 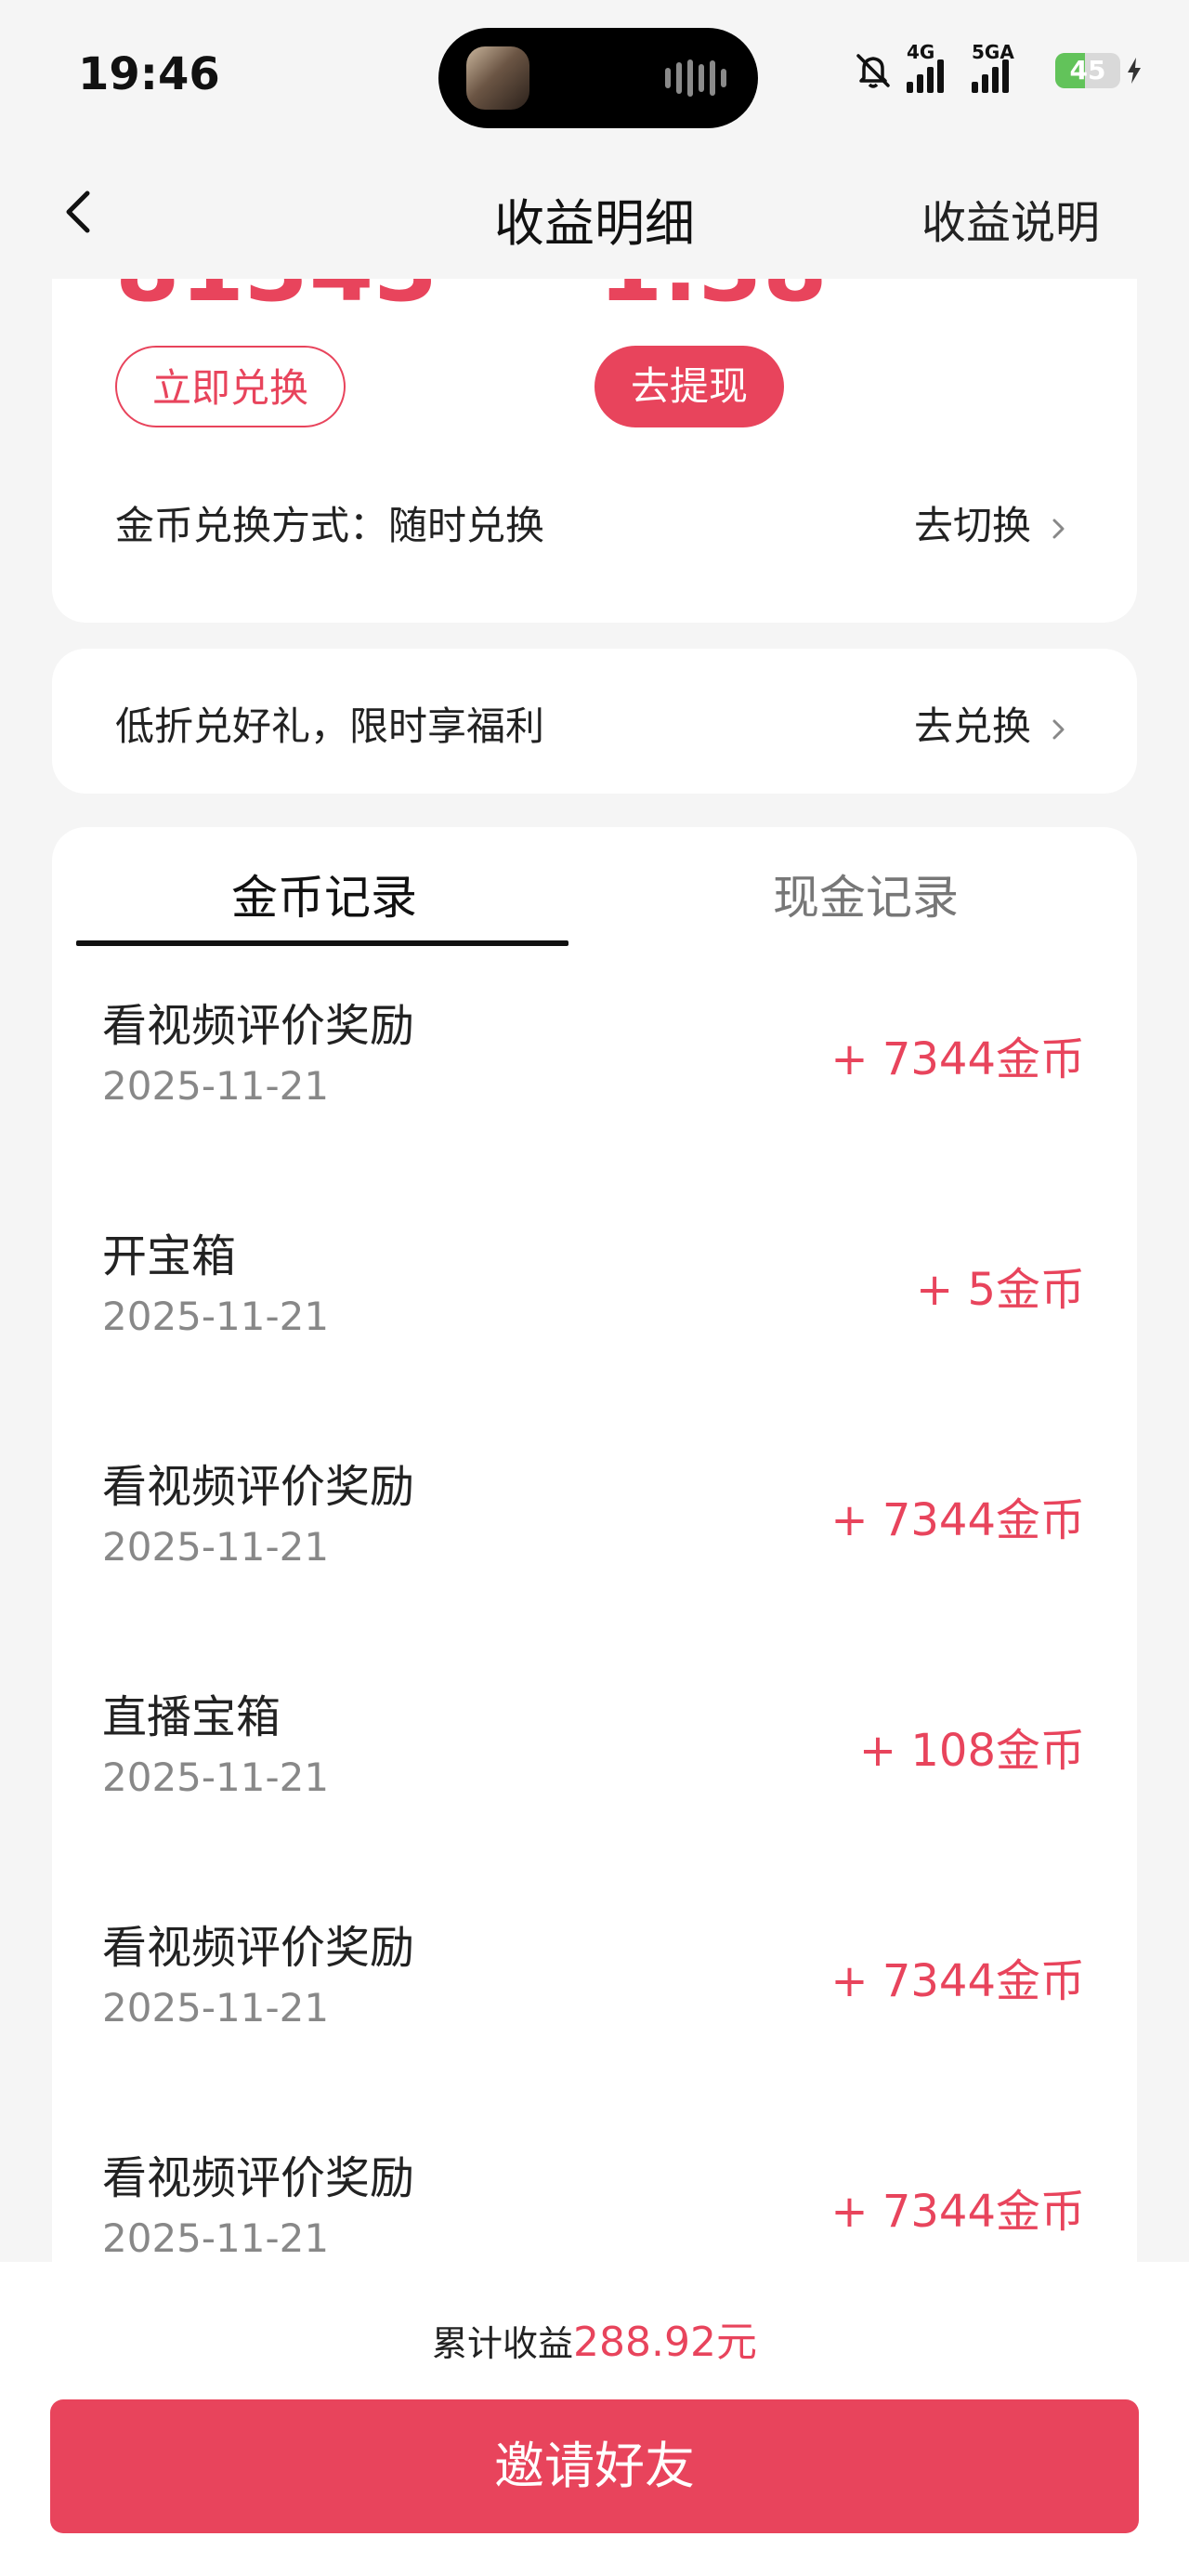 I want to click on list-item: 直播宝箱 2025-11-21 + 108金币, so click(x=594, y=1782).